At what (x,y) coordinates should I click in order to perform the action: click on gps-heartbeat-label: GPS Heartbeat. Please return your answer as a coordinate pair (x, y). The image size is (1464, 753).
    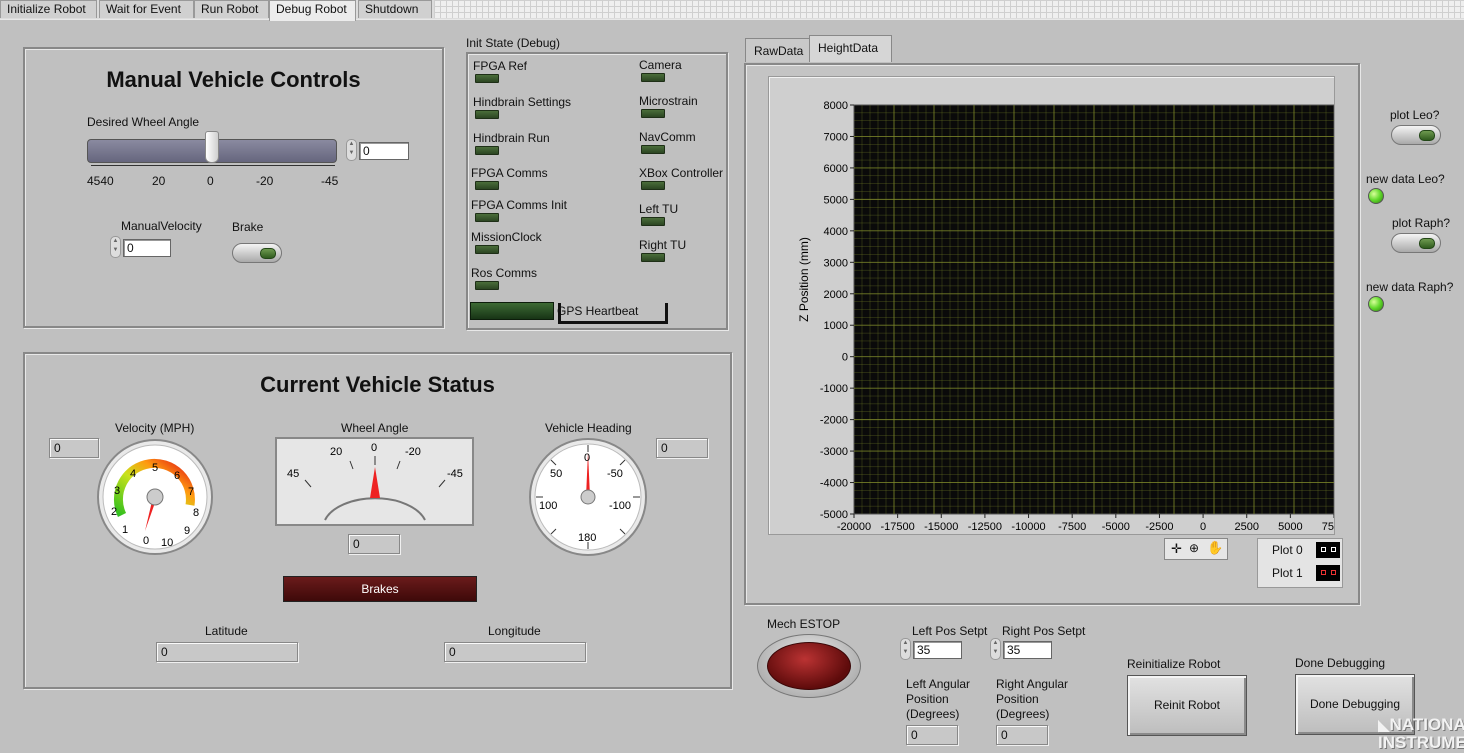
    Looking at the image, I should click on (598, 311).